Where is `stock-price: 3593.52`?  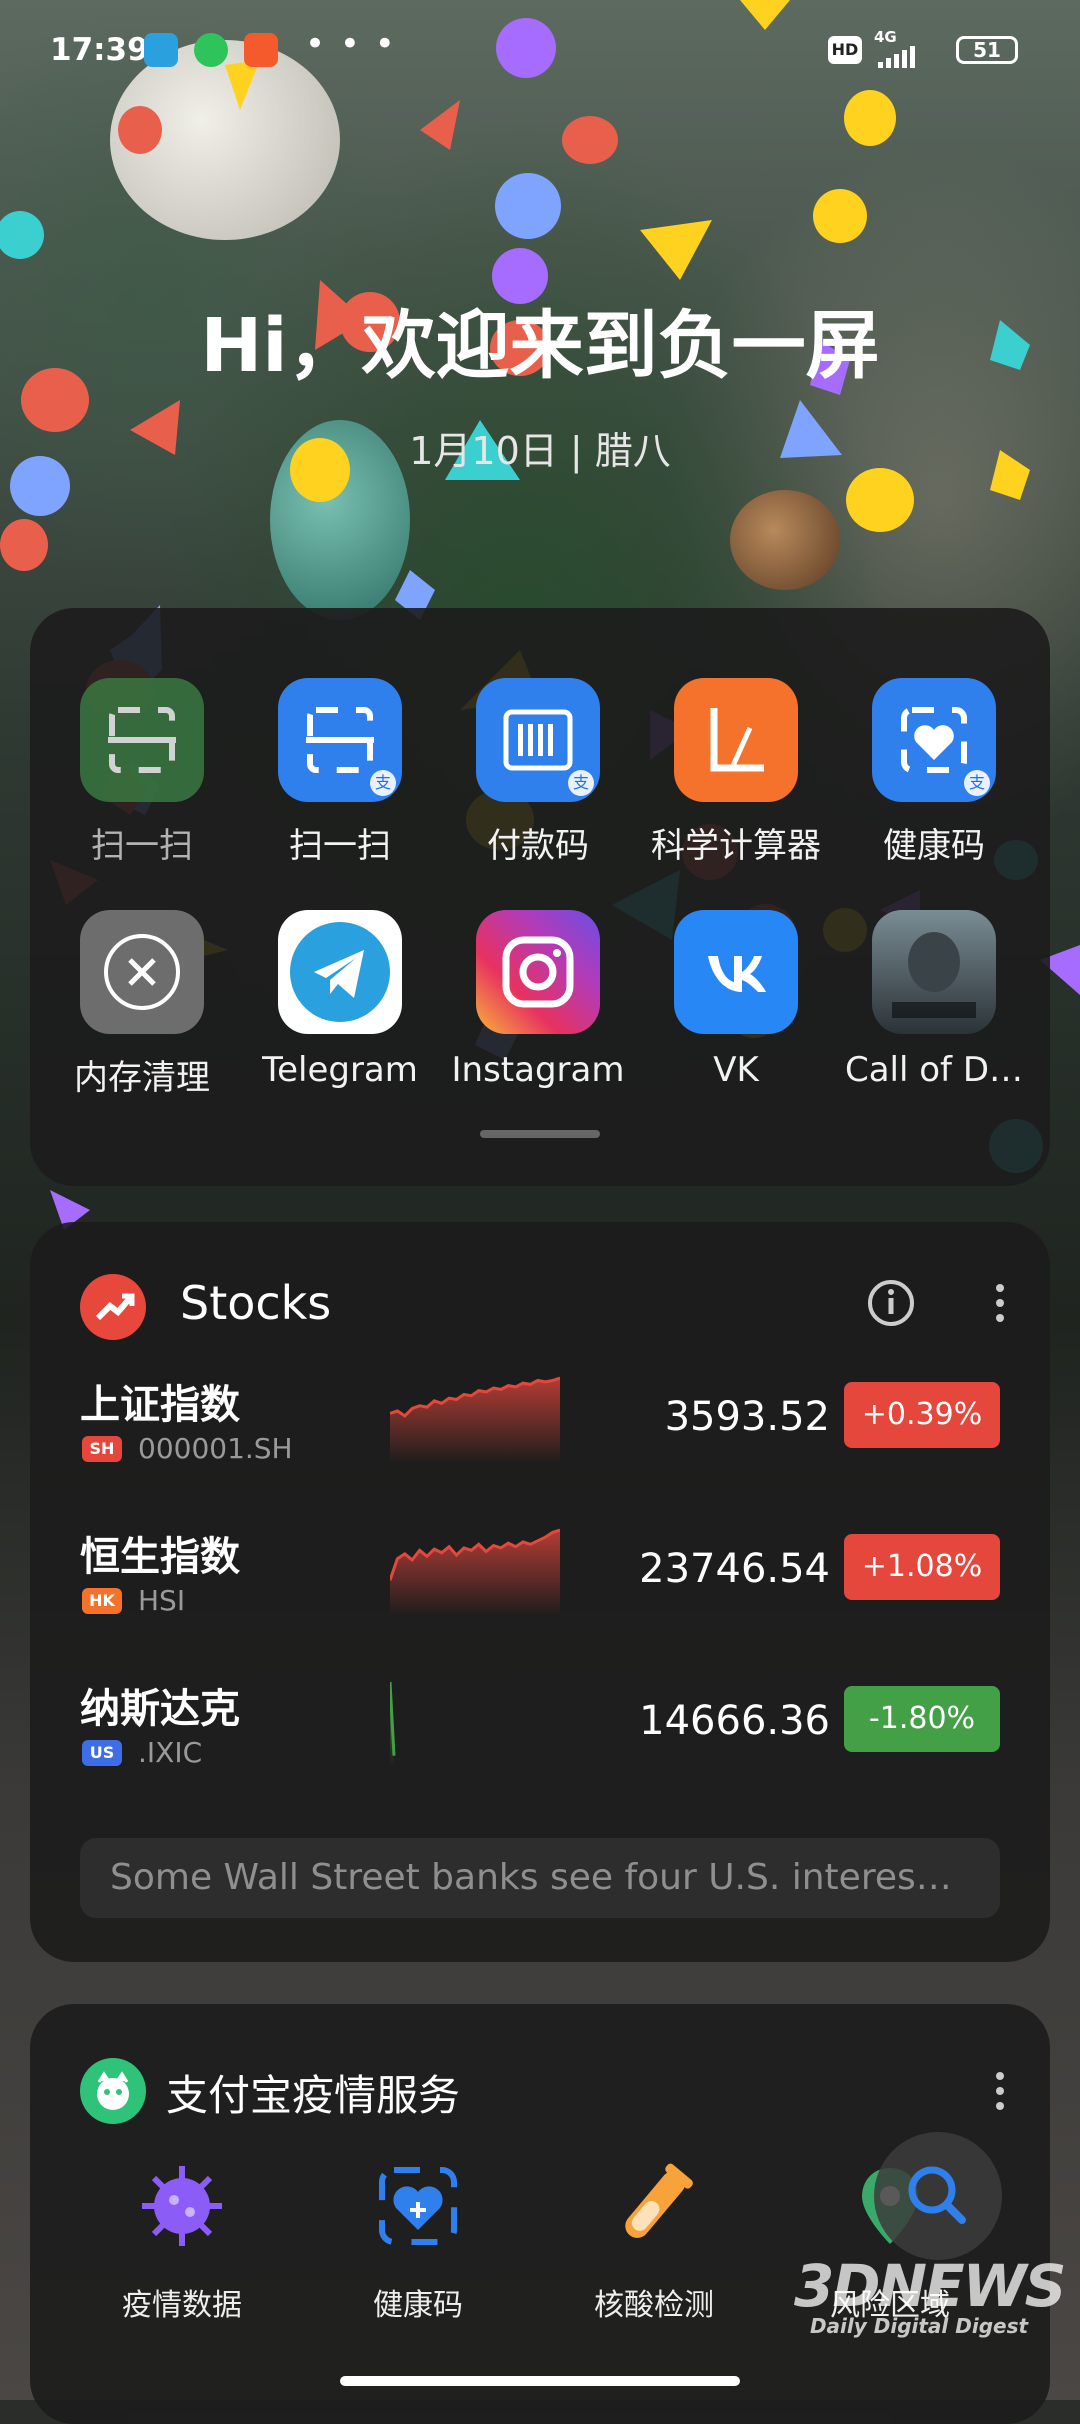
stock-price: 3593.52 is located at coordinates (747, 1417).